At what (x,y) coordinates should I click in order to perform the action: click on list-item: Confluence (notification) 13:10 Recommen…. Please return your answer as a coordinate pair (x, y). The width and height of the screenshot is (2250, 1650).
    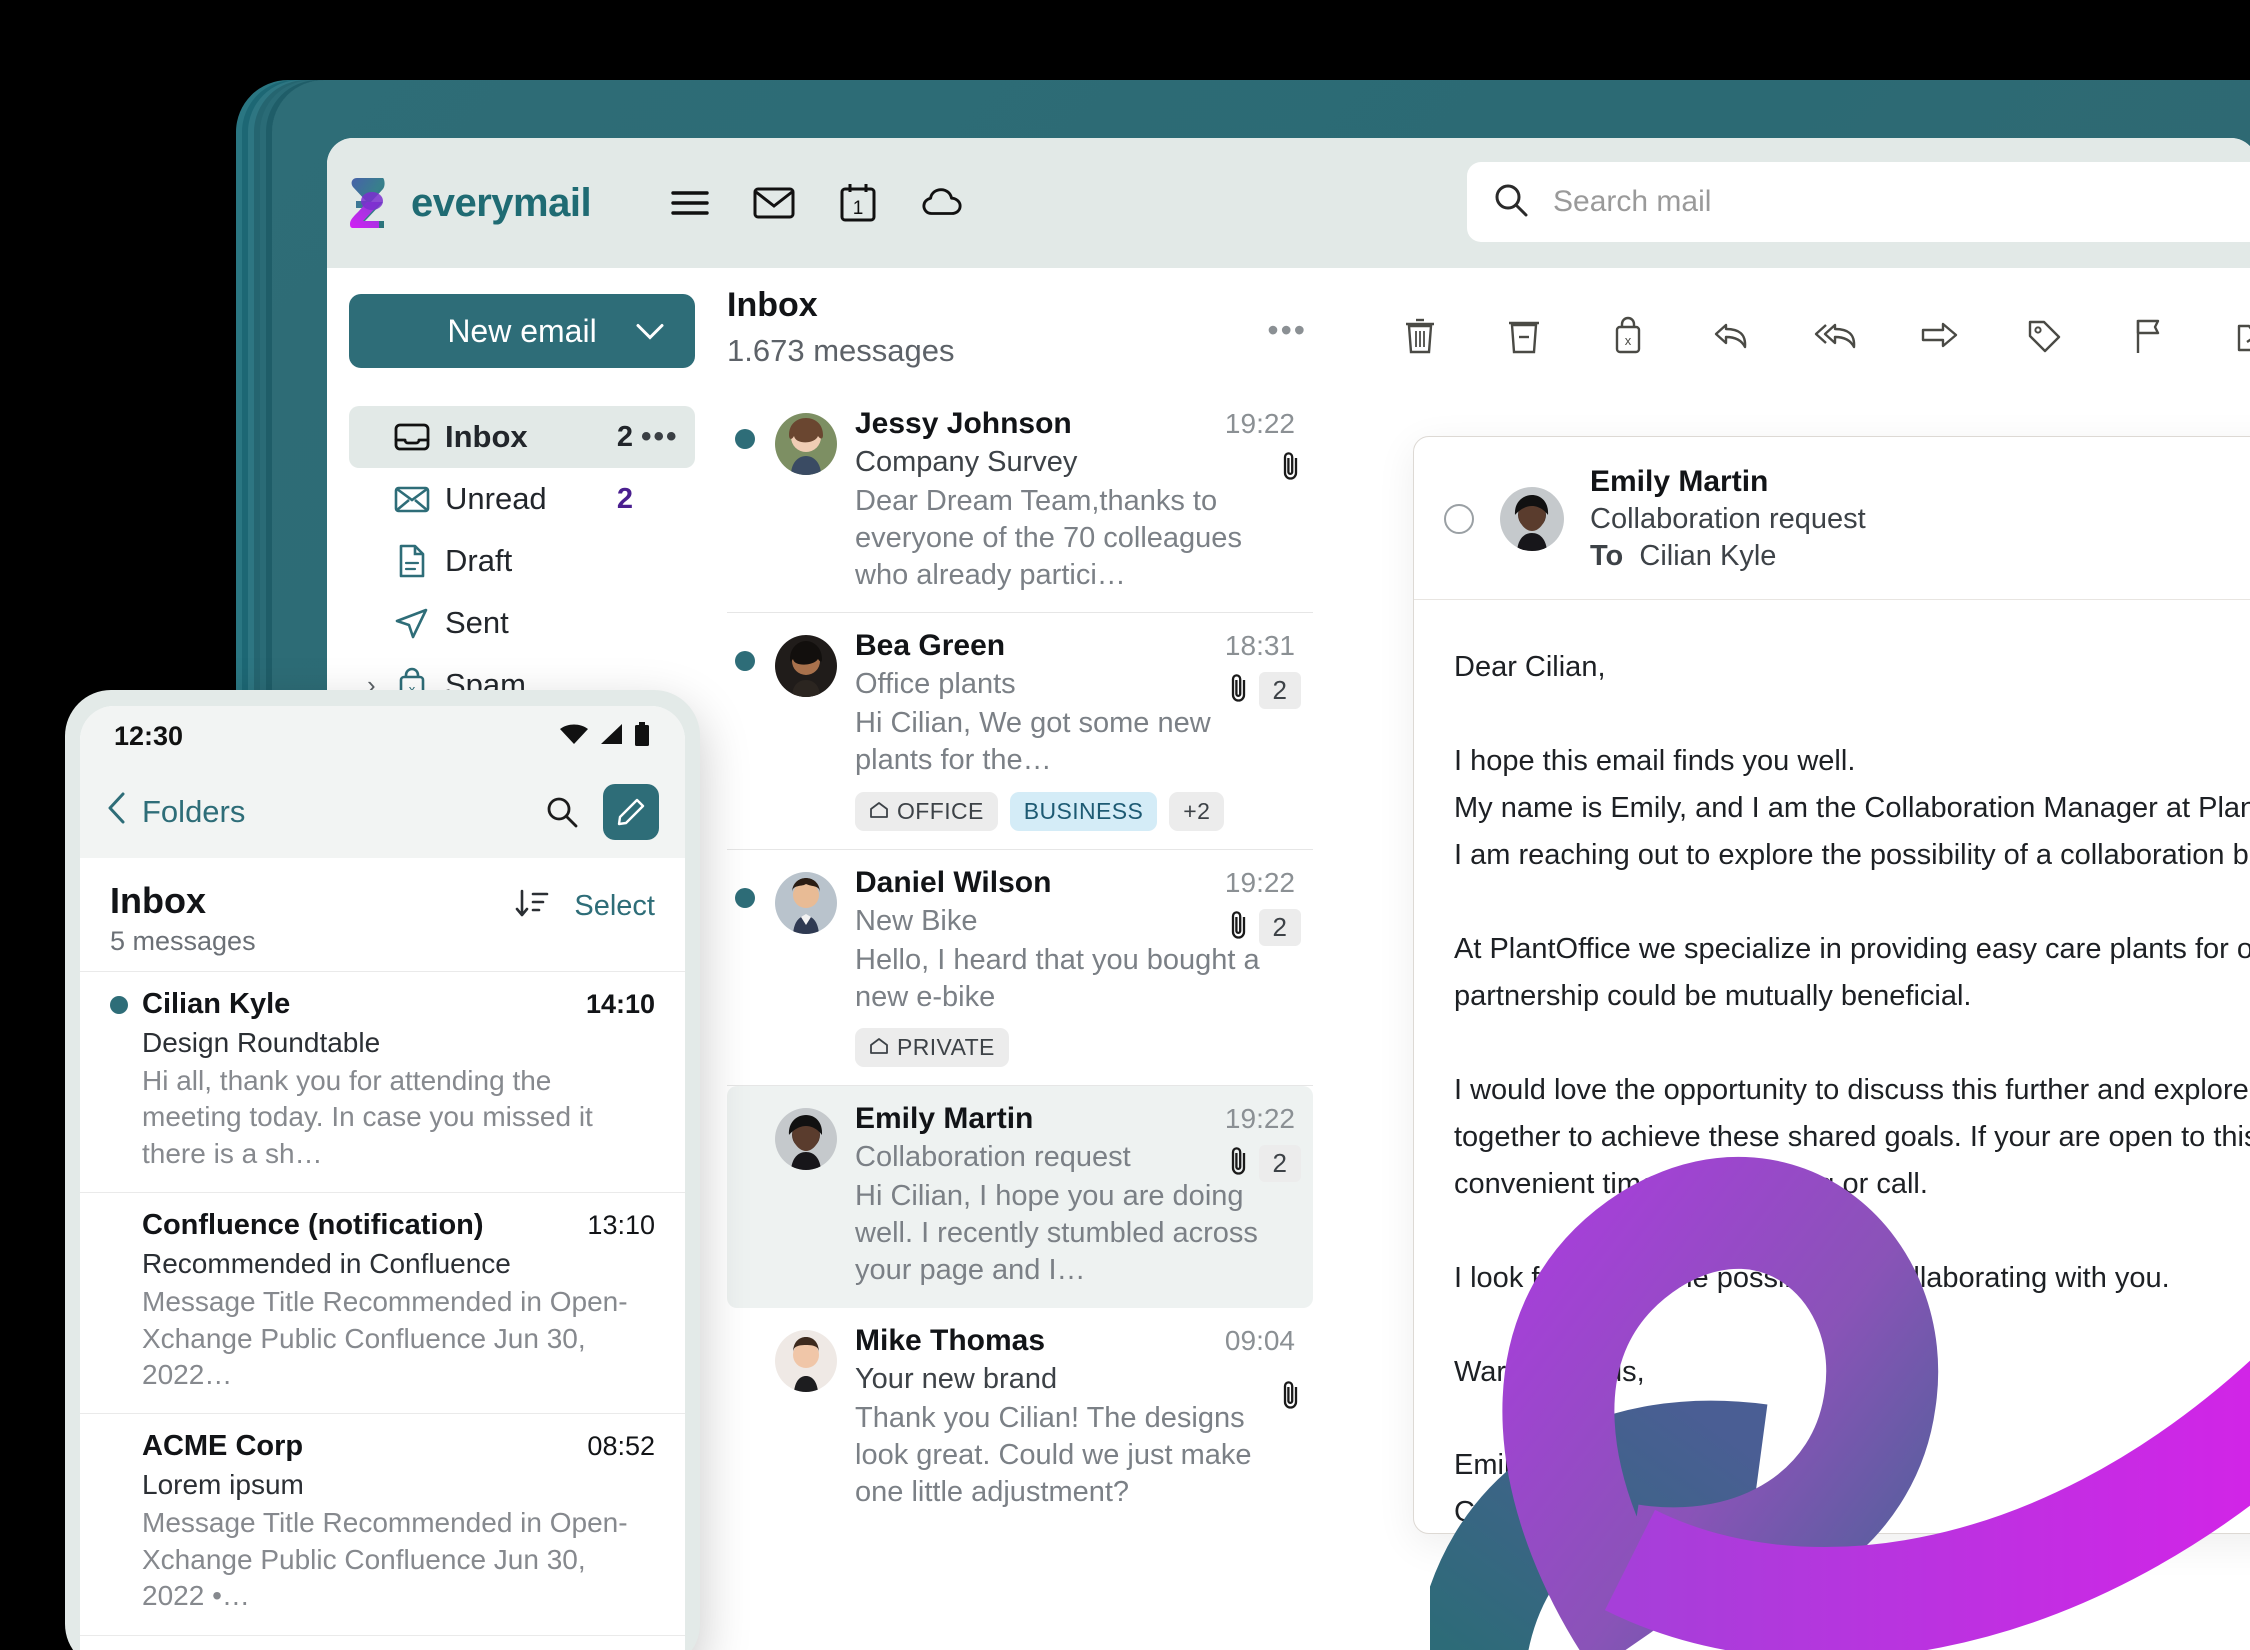
    Looking at the image, I should click on (382, 1302).